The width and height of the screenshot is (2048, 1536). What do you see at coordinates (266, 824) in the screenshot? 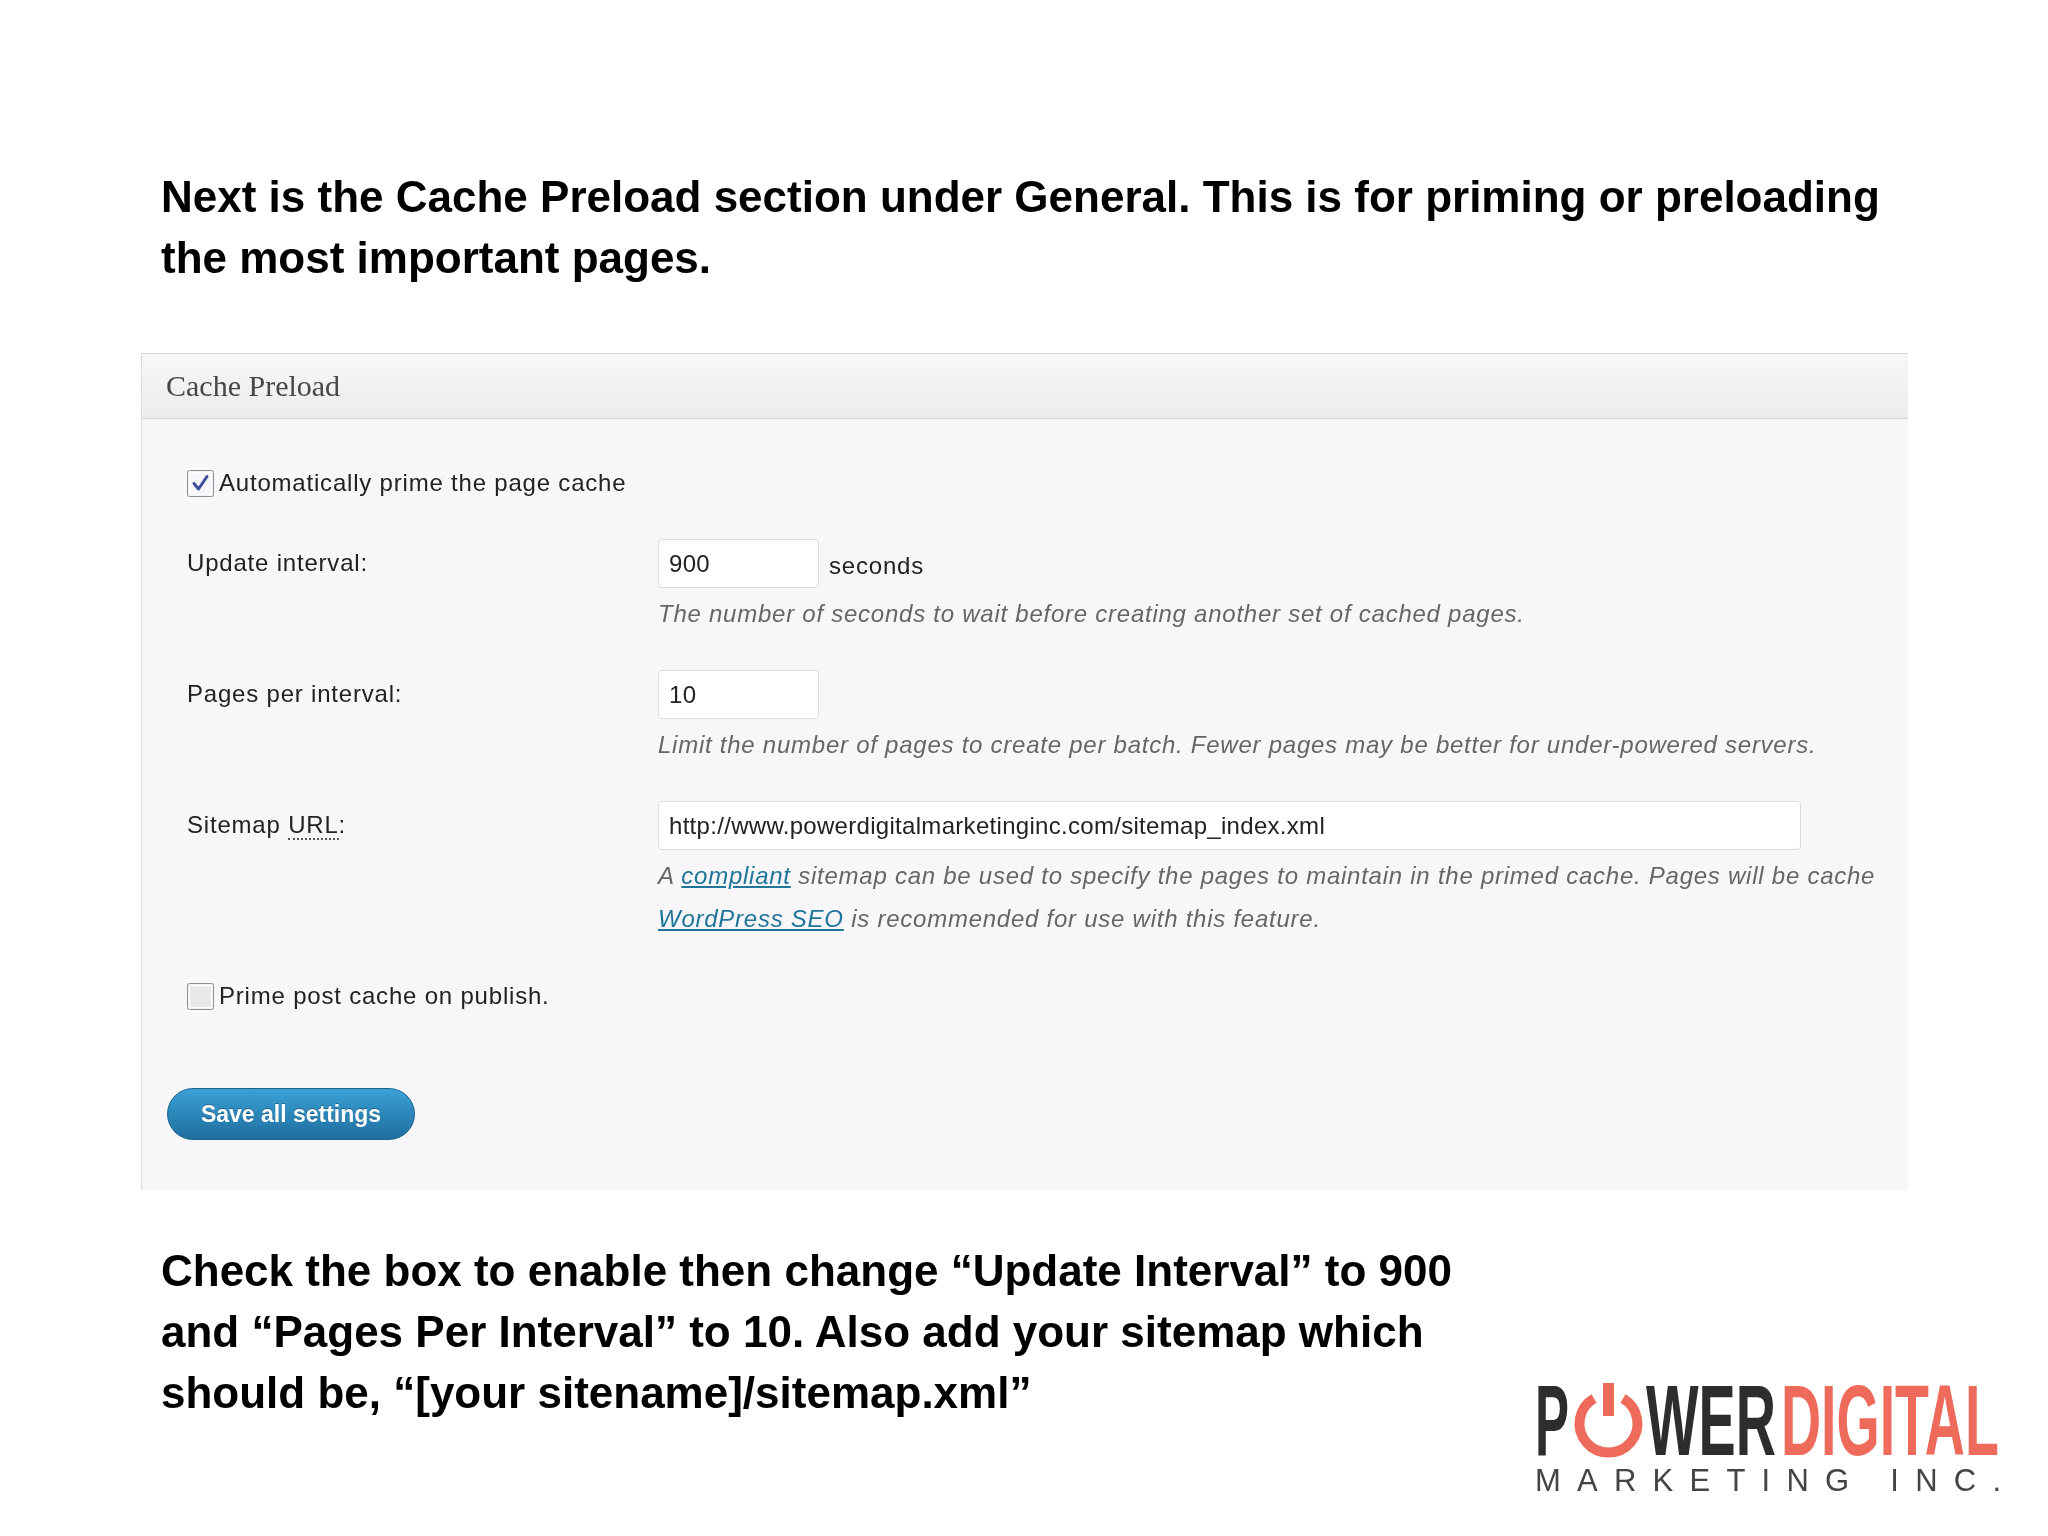
I see `field-label: Sitemap URL:` at bounding box center [266, 824].